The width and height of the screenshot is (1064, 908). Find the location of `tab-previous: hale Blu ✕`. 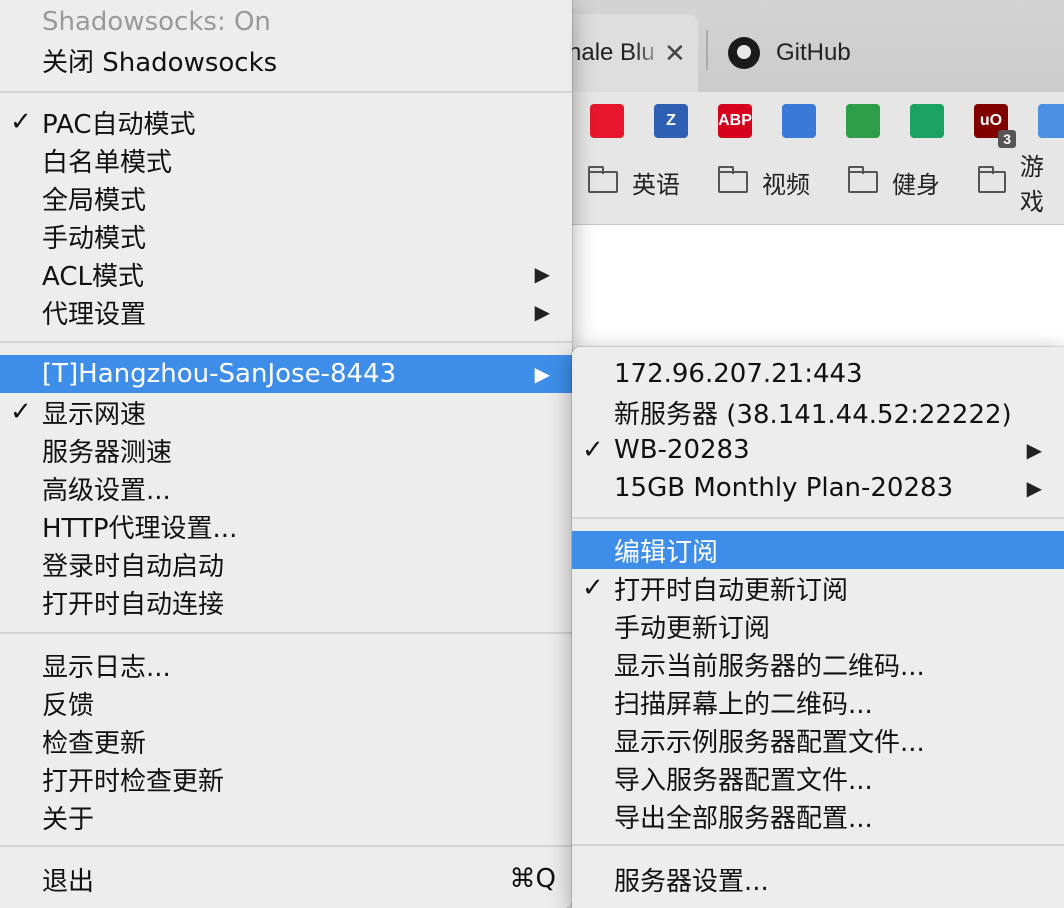

tab-previous: hale Blu ✕ is located at coordinates (629, 53).